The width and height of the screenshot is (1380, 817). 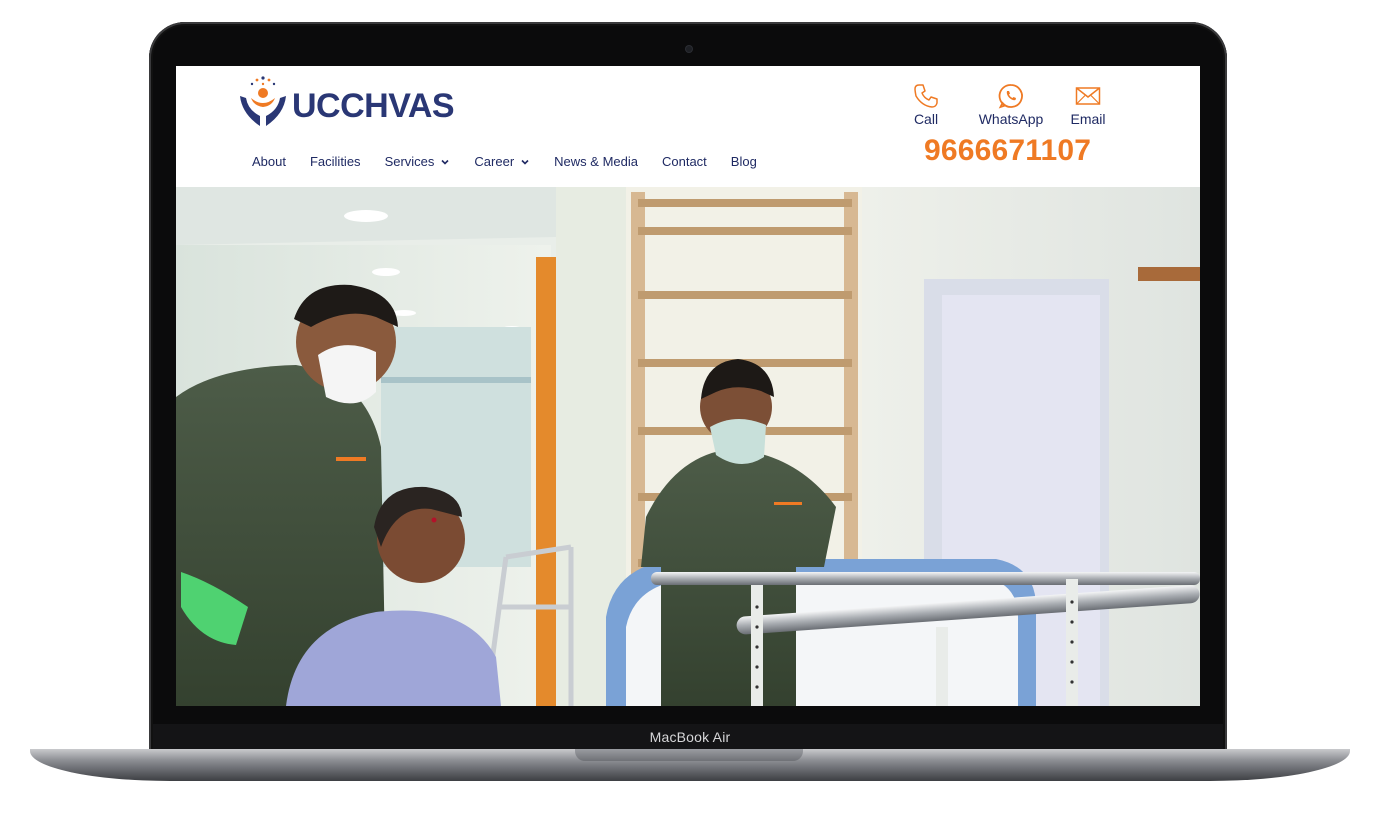 I want to click on call-button: Call, so click(x=926, y=104).